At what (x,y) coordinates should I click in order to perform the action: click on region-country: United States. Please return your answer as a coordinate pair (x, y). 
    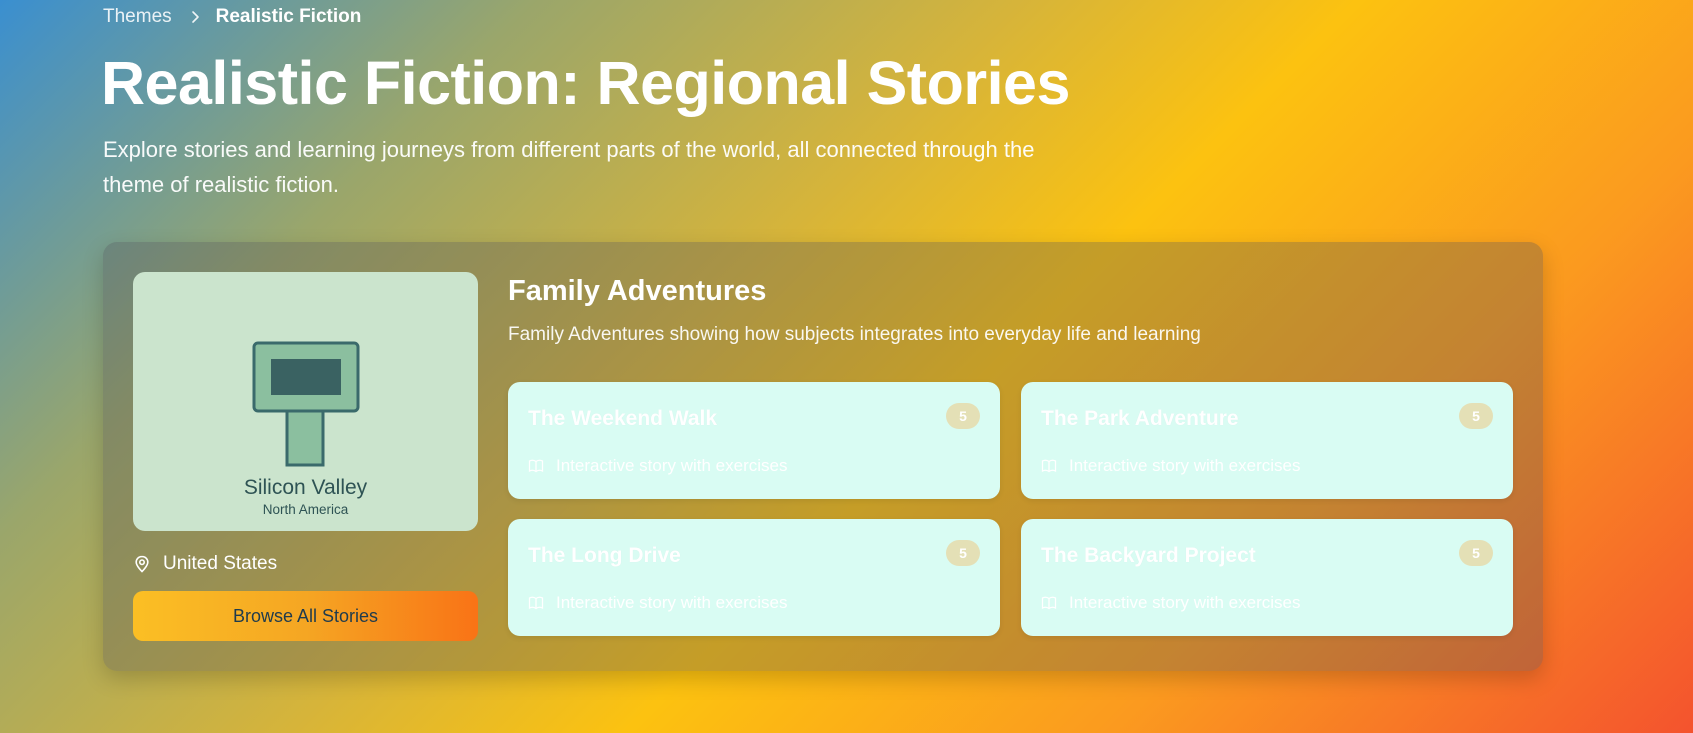
    Looking at the image, I should click on (220, 563).